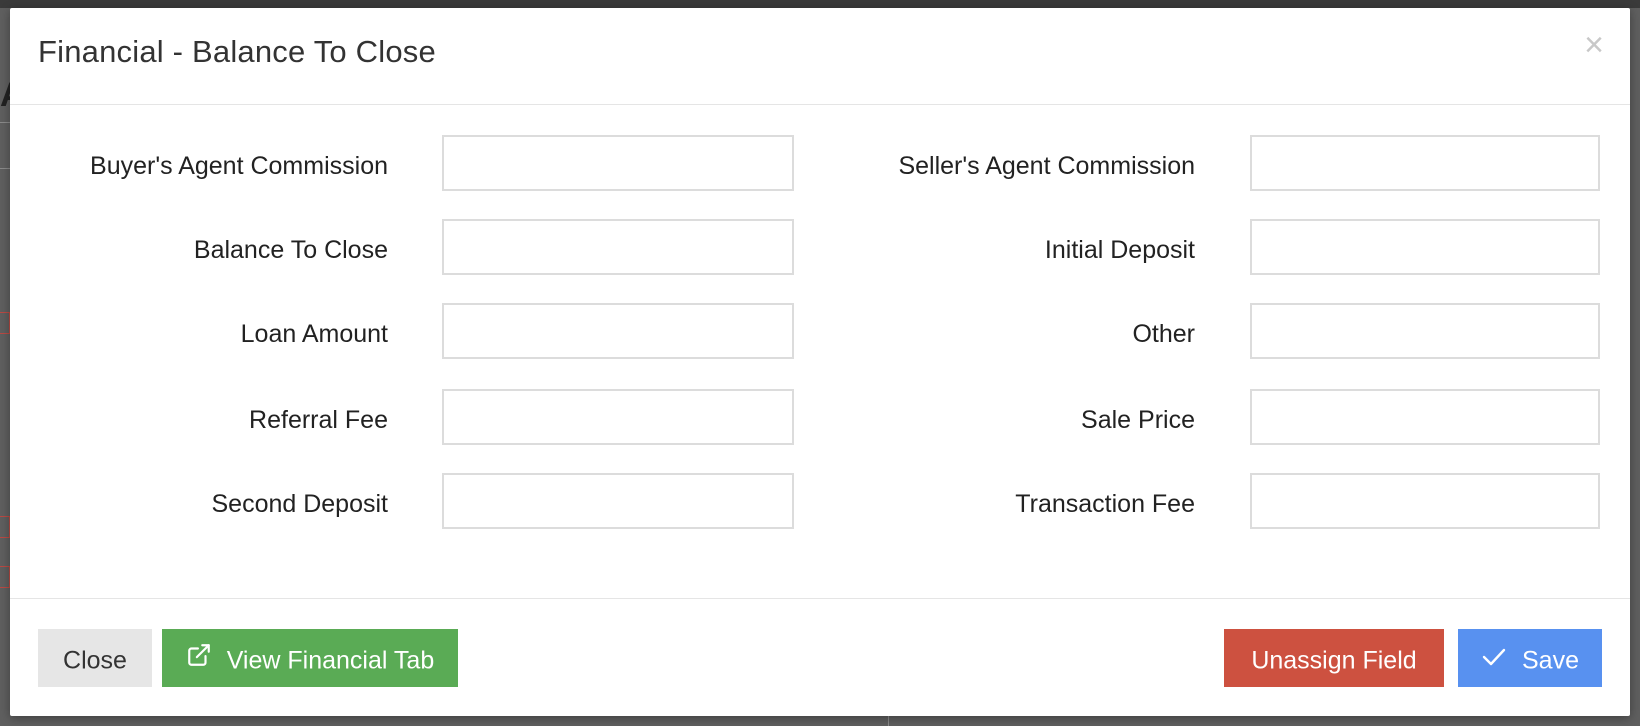 This screenshot has width=1640, height=726. Describe the element at coordinates (1163, 334) in the screenshot. I see `field-label: Other` at that location.